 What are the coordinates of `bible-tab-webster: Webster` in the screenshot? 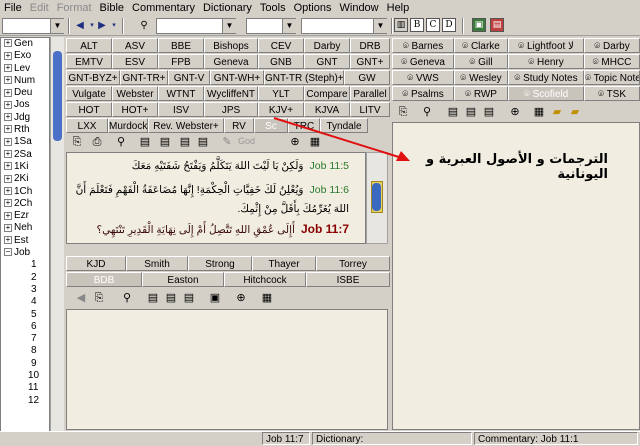 It's located at (135, 93).